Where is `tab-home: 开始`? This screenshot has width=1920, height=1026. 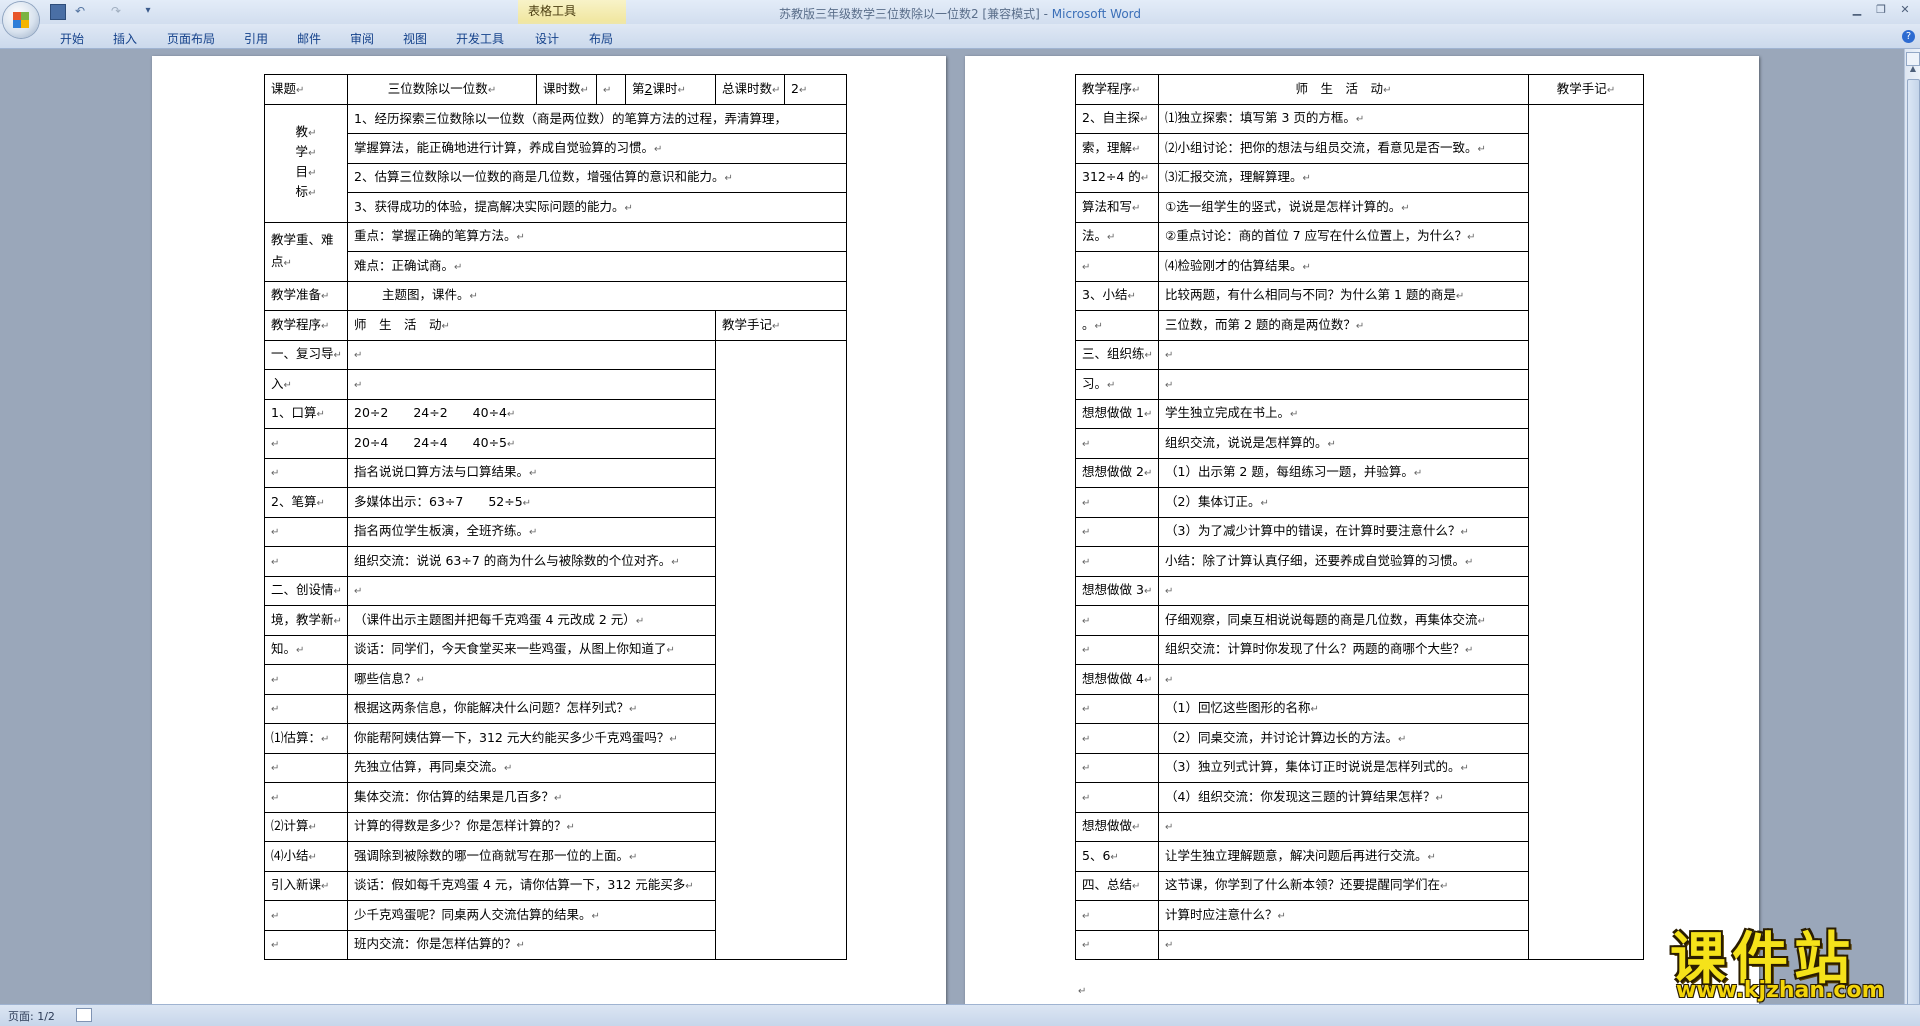 tab-home: 开始 is located at coordinates (72, 38).